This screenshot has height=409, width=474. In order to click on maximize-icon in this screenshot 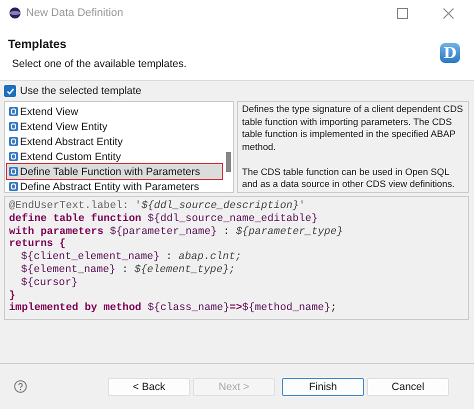, I will do `click(402, 13)`.